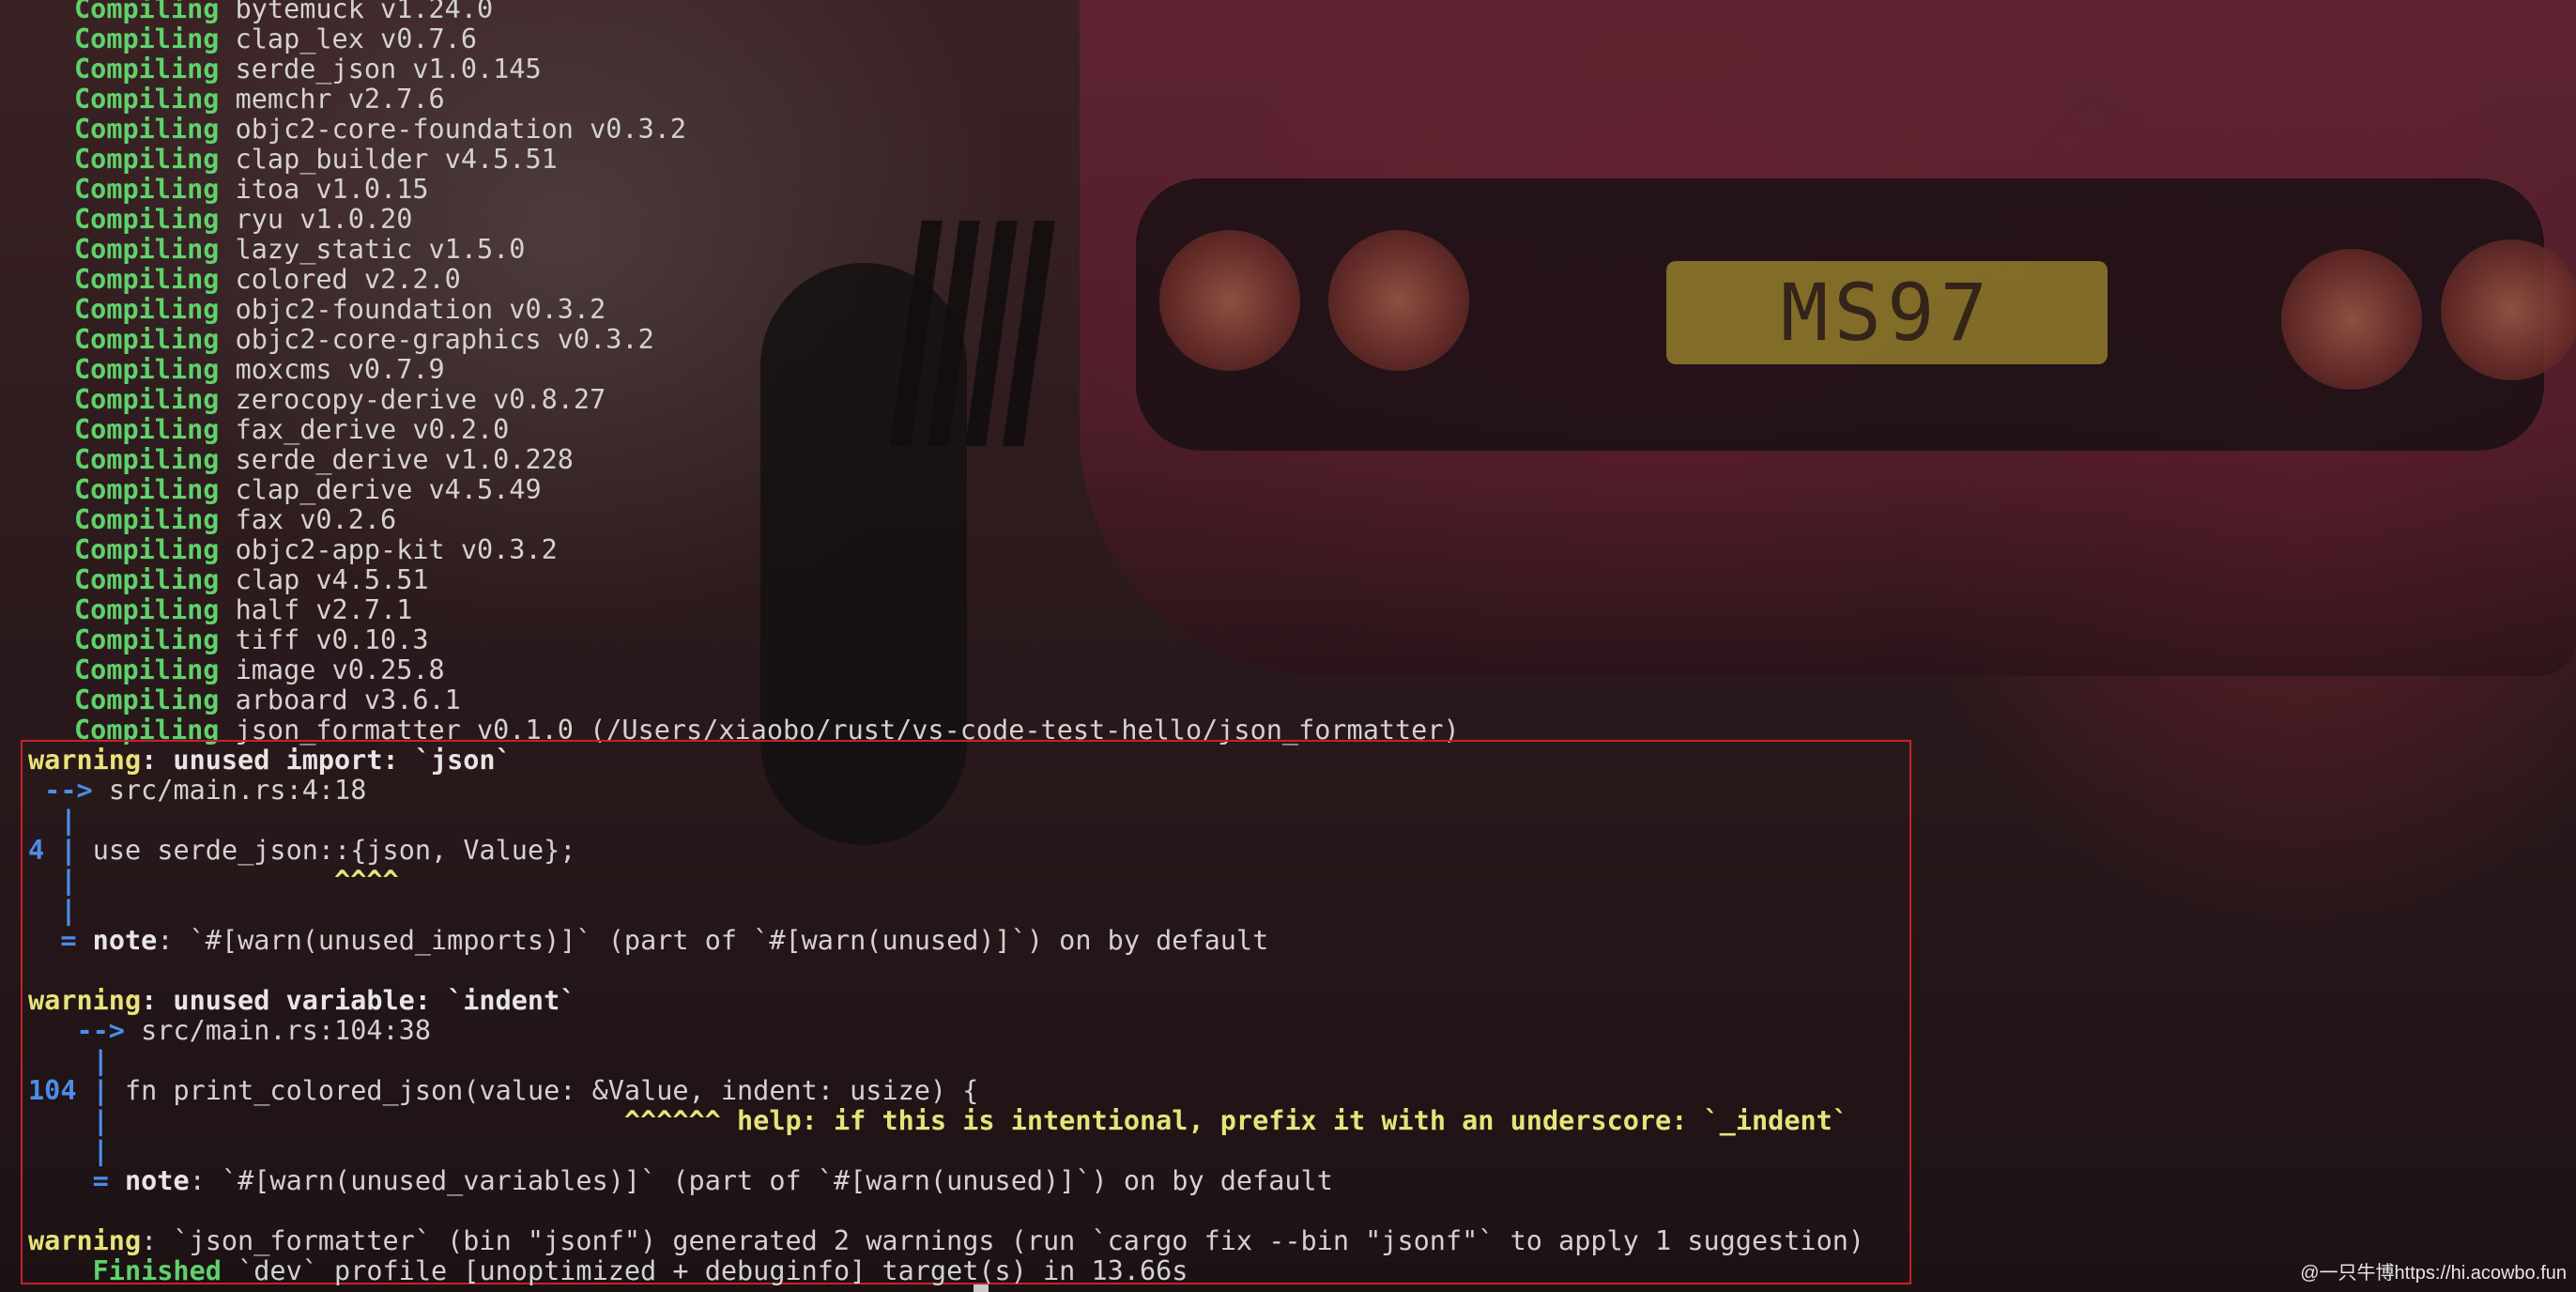  Describe the element at coordinates (381, 129) in the screenshot. I see `compile-line: Compiling objc2-core-foundation v0.3.2` at that location.